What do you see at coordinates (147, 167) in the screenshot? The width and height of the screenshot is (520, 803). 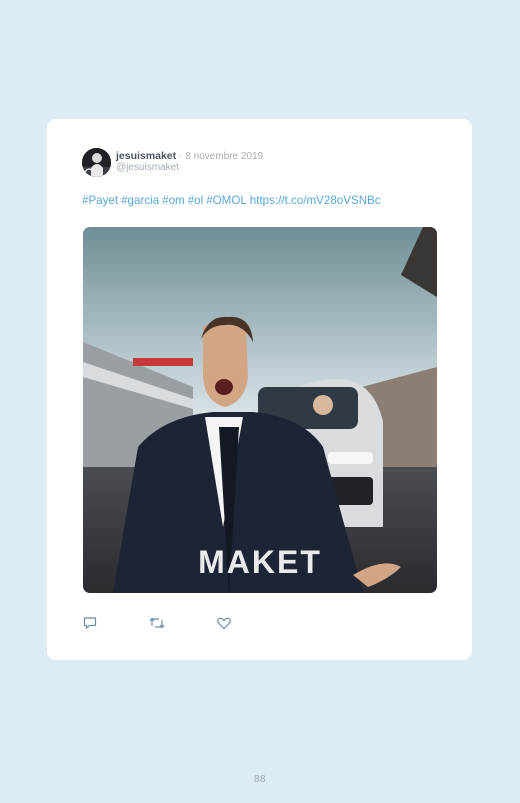 I see `author-handle: @jesuismaket` at bounding box center [147, 167].